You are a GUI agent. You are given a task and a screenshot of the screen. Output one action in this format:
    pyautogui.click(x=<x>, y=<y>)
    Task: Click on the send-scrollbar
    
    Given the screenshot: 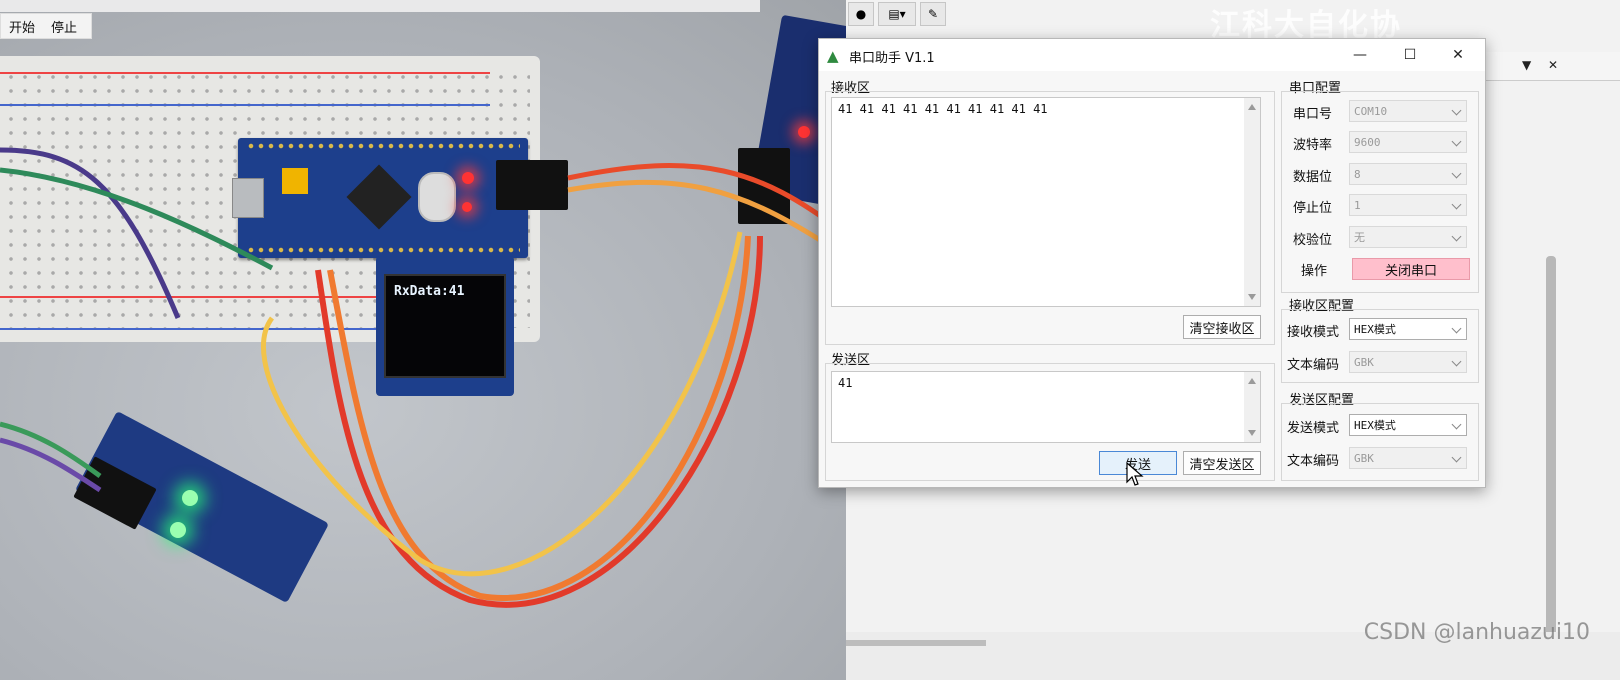 What is the action you would take?
    pyautogui.click(x=1252, y=407)
    